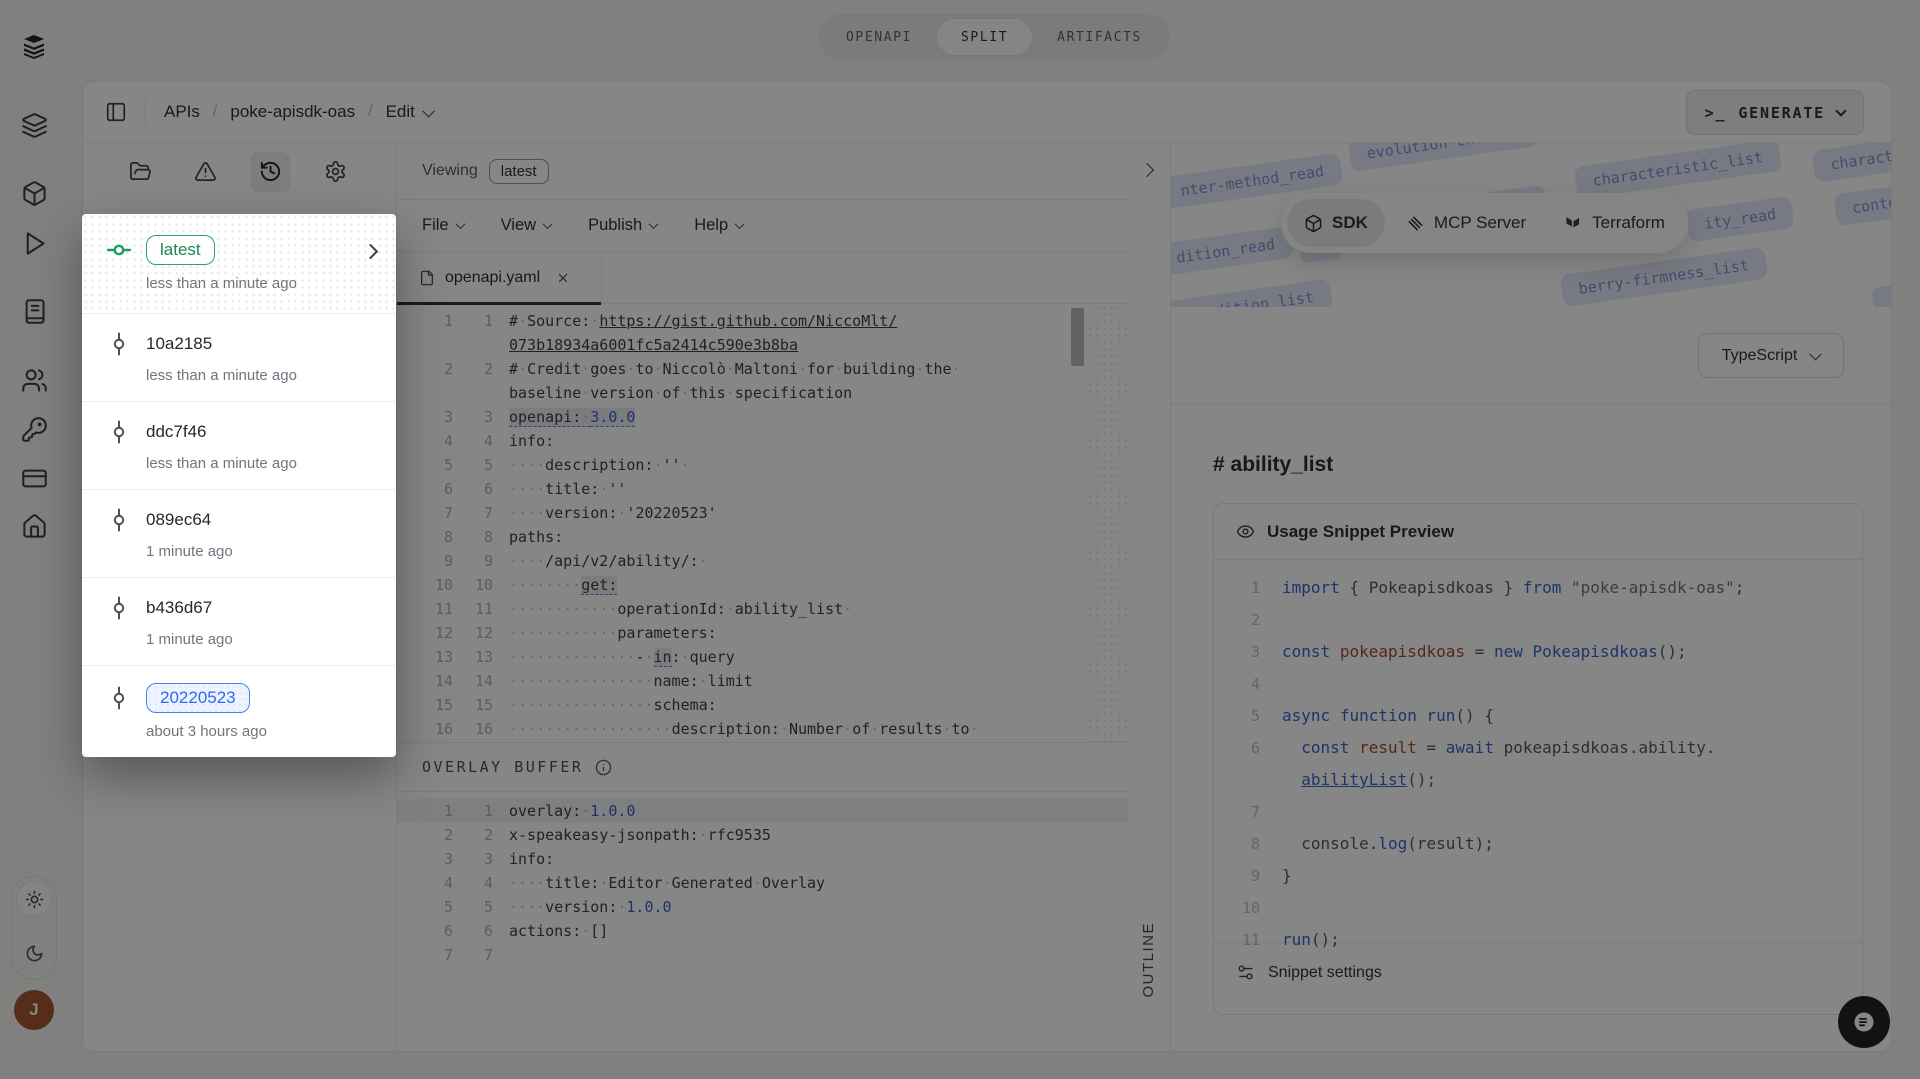  I want to click on version-label: 089ec64, so click(179, 519).